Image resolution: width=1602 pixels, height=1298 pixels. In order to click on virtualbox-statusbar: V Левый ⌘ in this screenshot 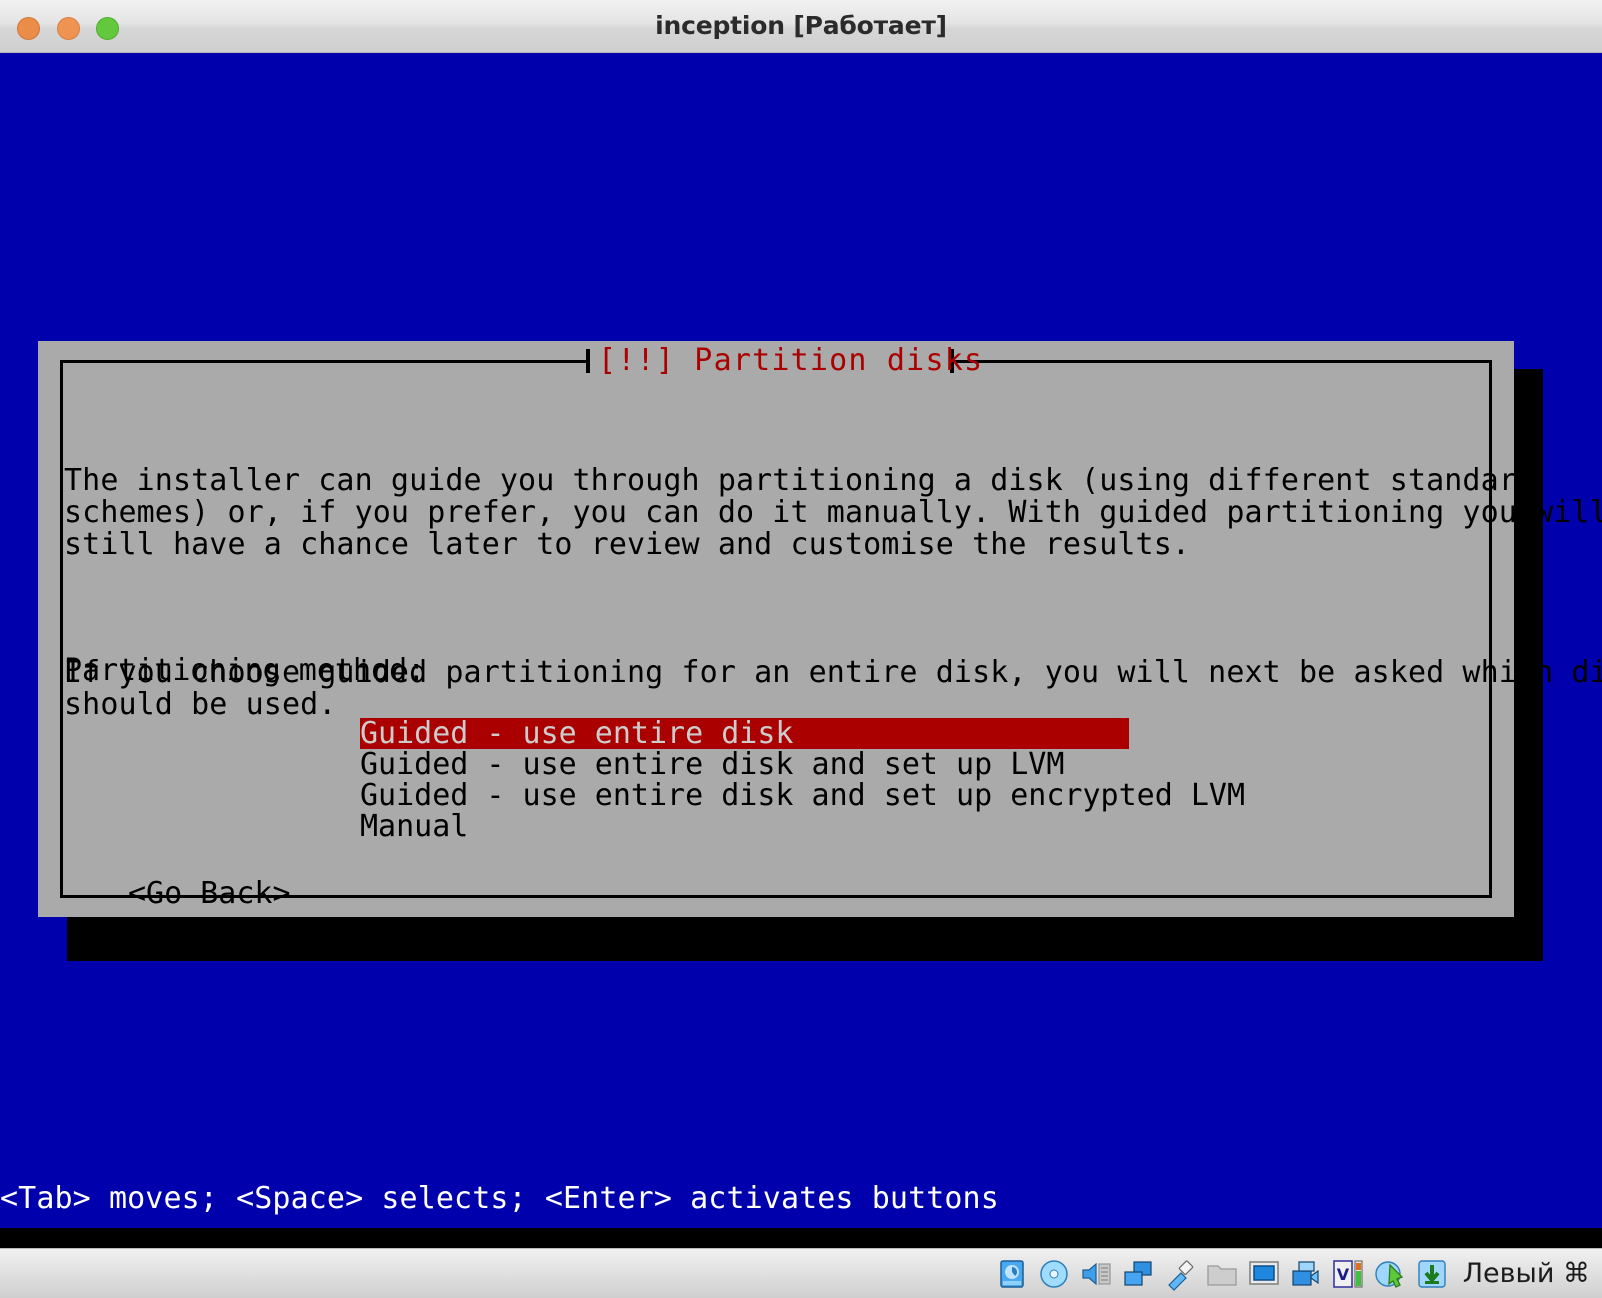, I will do `click(801, 1273)`.